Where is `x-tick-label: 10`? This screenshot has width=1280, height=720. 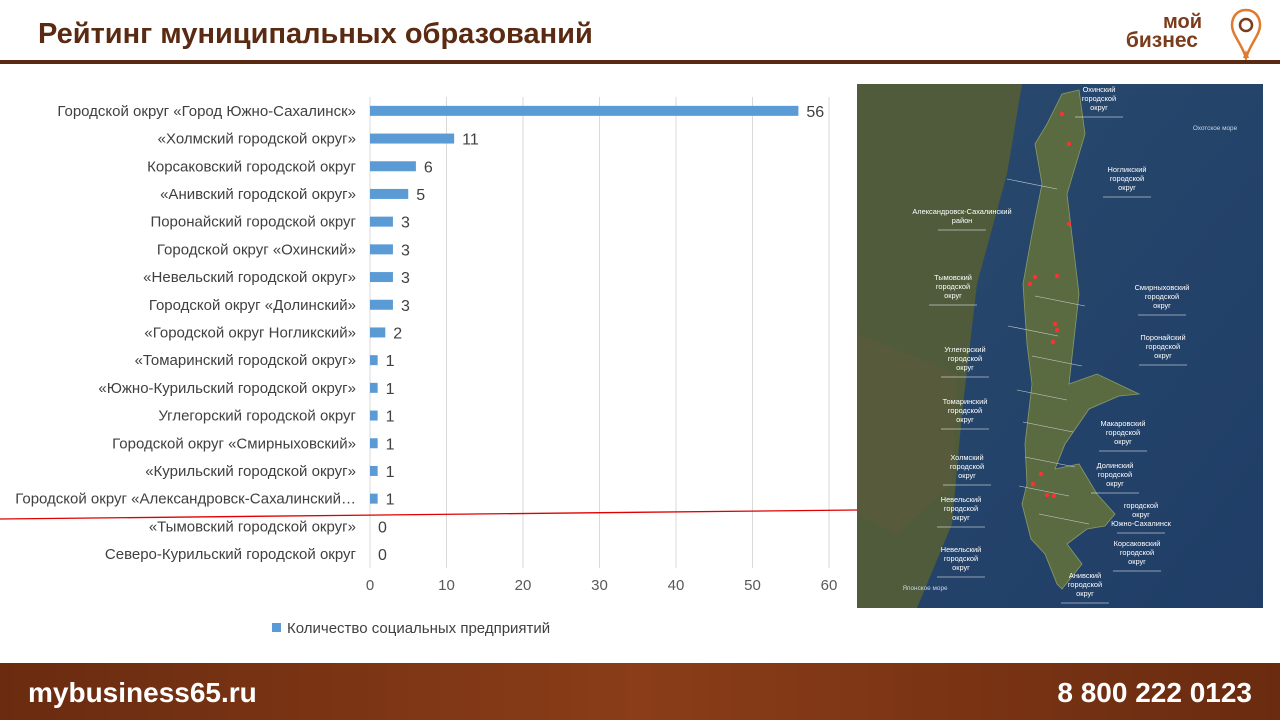 x-tick-label: 10 is located at coordinates (446, 585).